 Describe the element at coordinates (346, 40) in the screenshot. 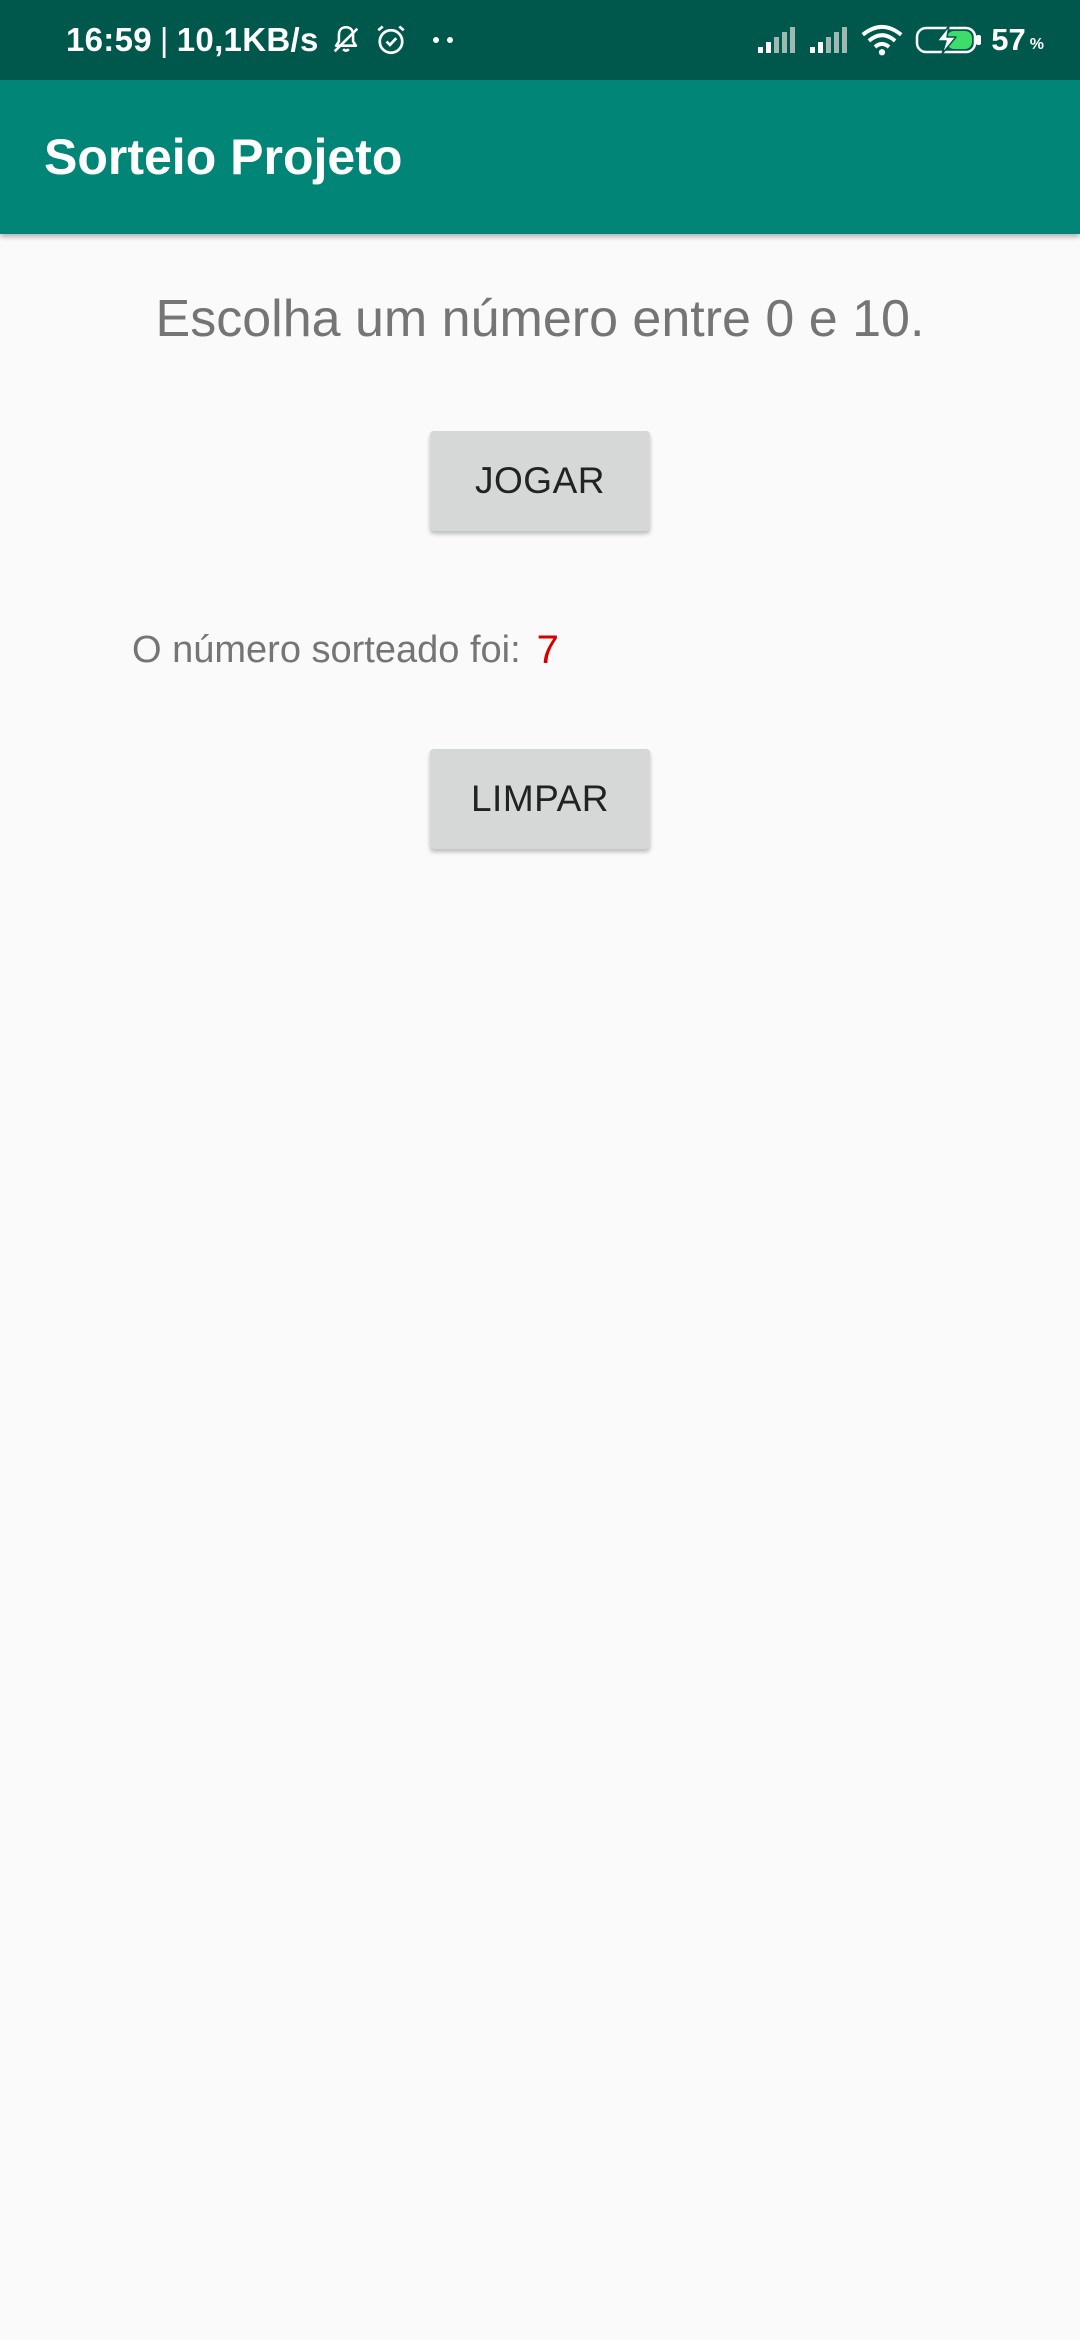

I see `bell-muted-icon` at that location.